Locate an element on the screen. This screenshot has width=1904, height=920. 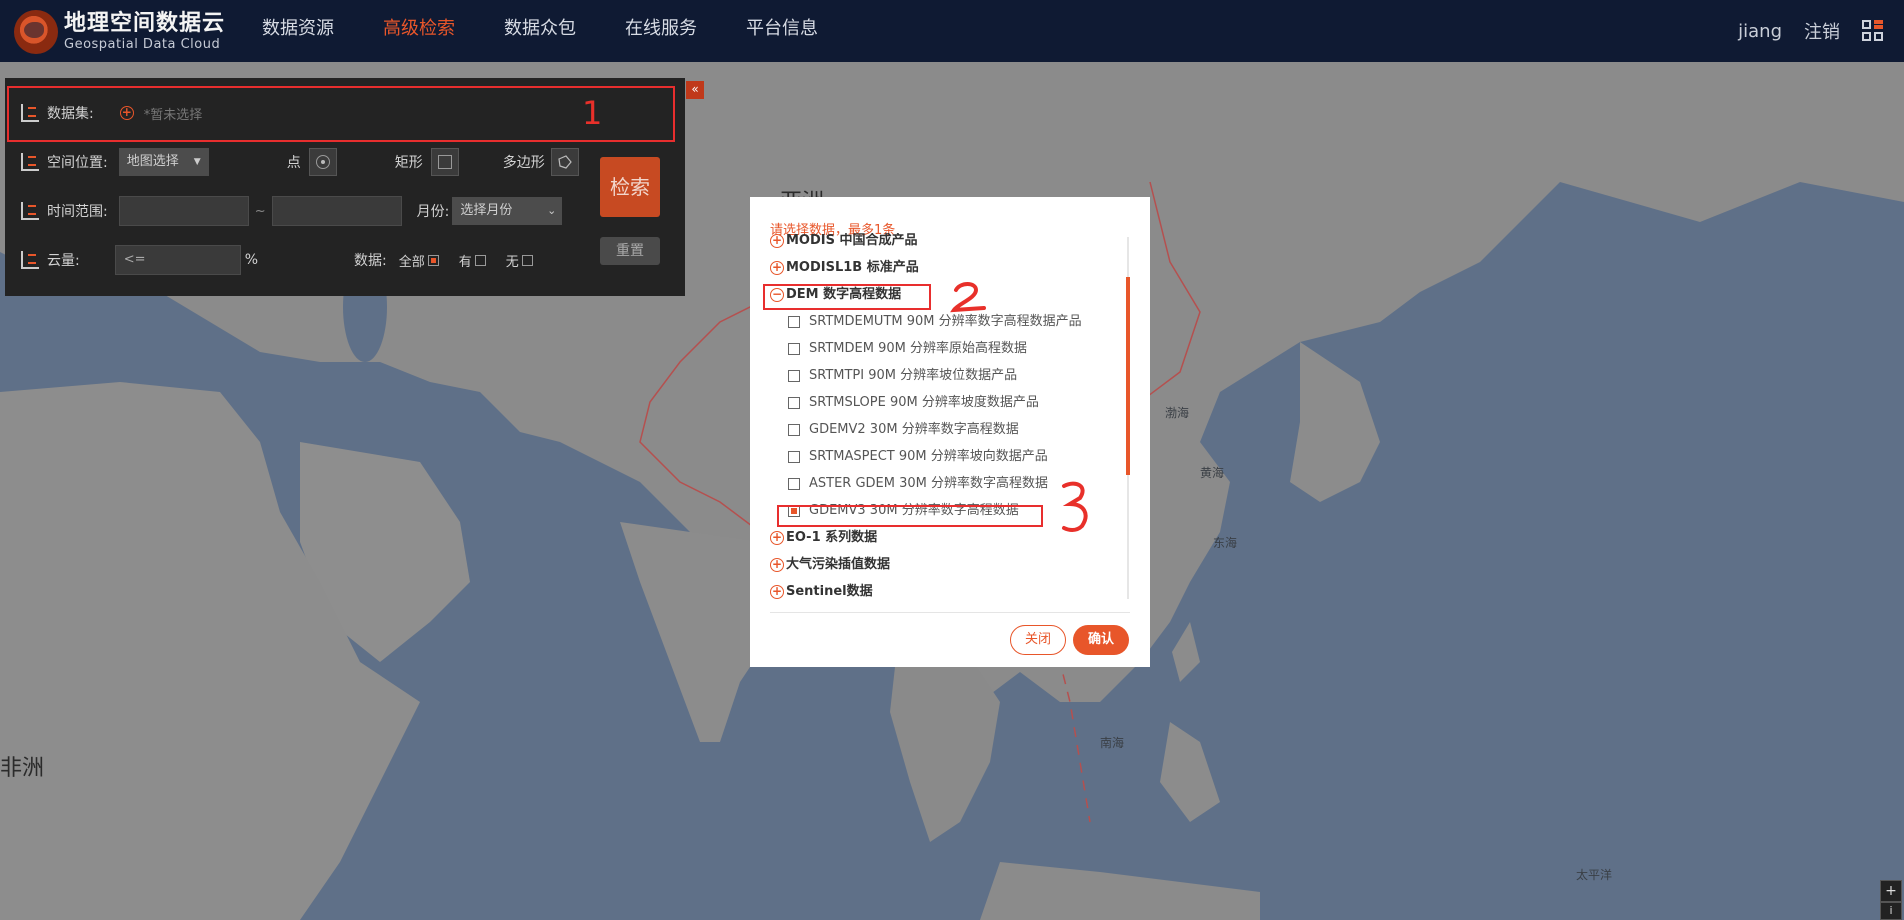
tree-group-modisl1b: + MODISL1B 标准产品 is located at coordinates (950, 267).